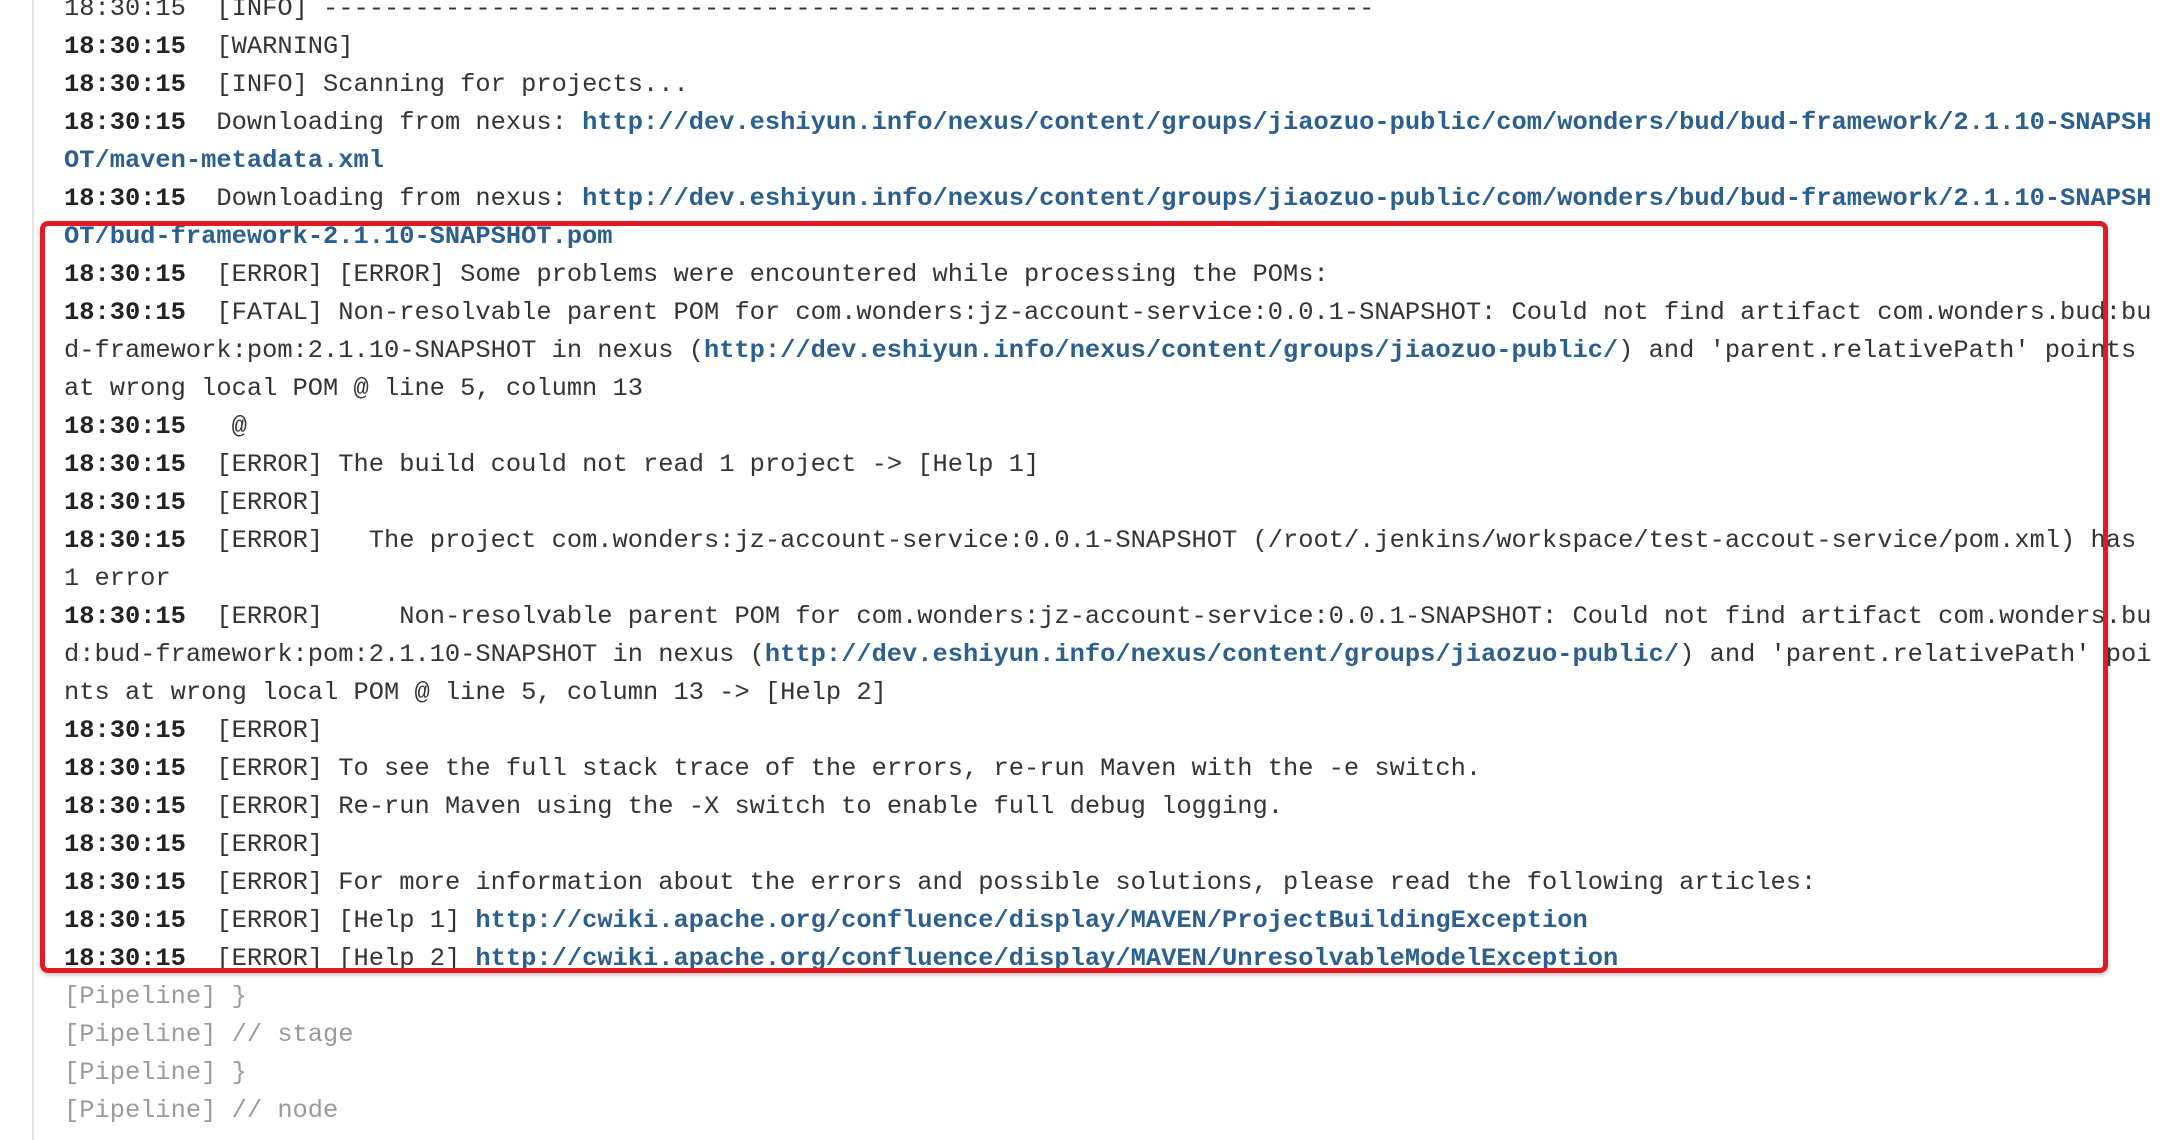 The width and height of the screenshot is (2170, 1140). Describe the element at coordinates (209, 1034) in the screenshot. I see `pipeline-line: [Pipeline] // stage` at that location.